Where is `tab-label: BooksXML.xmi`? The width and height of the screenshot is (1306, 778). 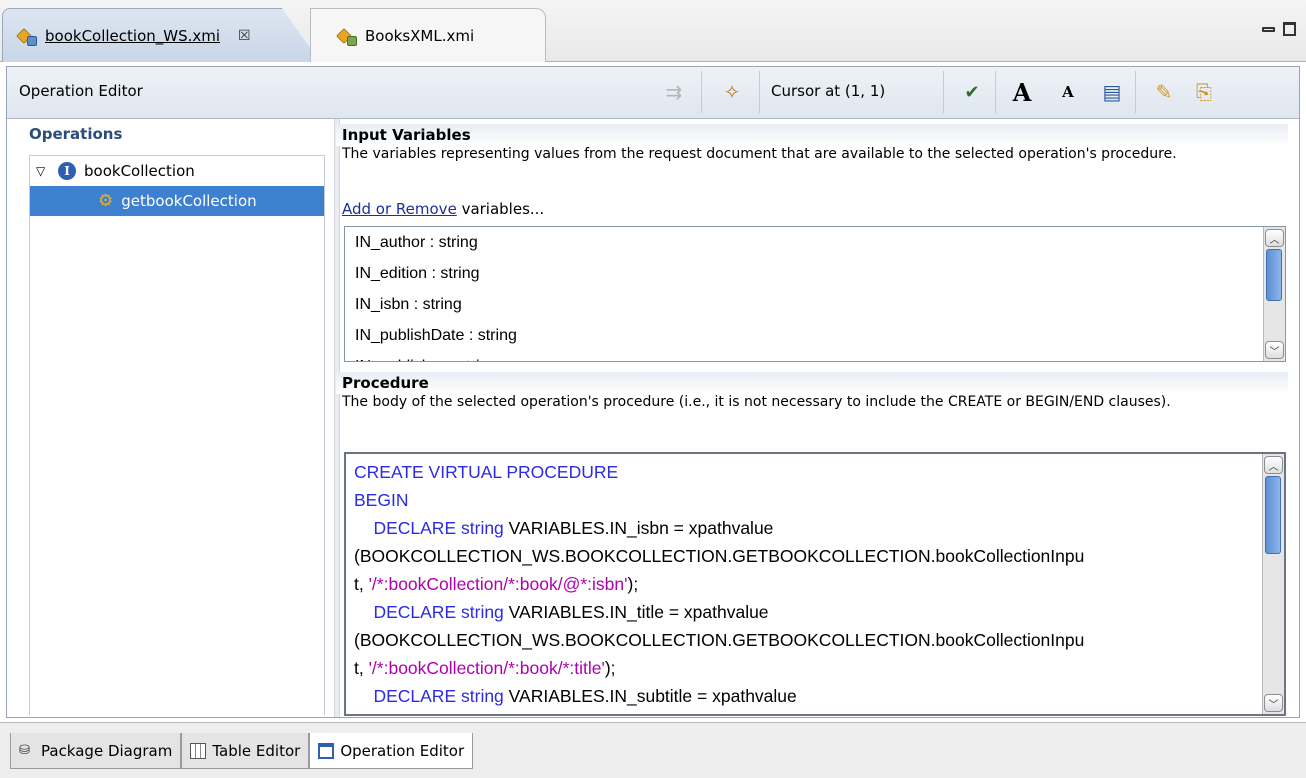
tab-label: BooksXML.xmi is located at coordinates (420, 35).